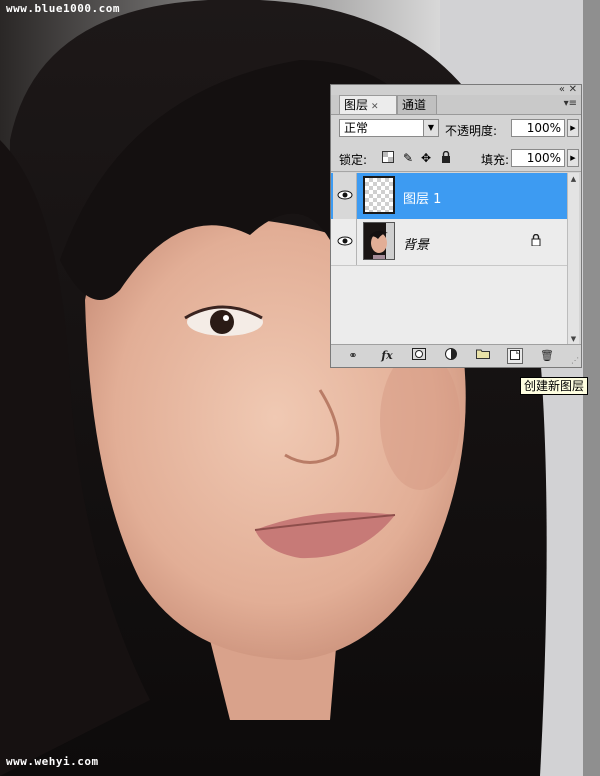  I want to click on layer-list: 图层 1 背景, so click(449, 259).